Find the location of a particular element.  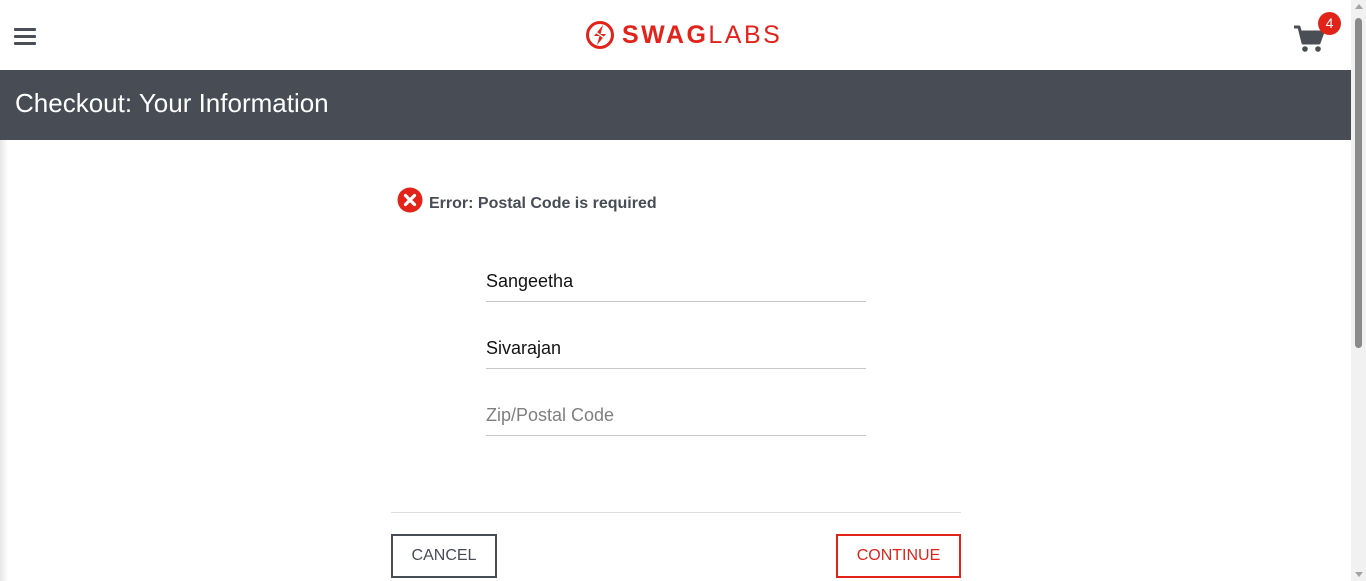

error-message: Error: Postal Code is required is located at coordinates (527, 200).